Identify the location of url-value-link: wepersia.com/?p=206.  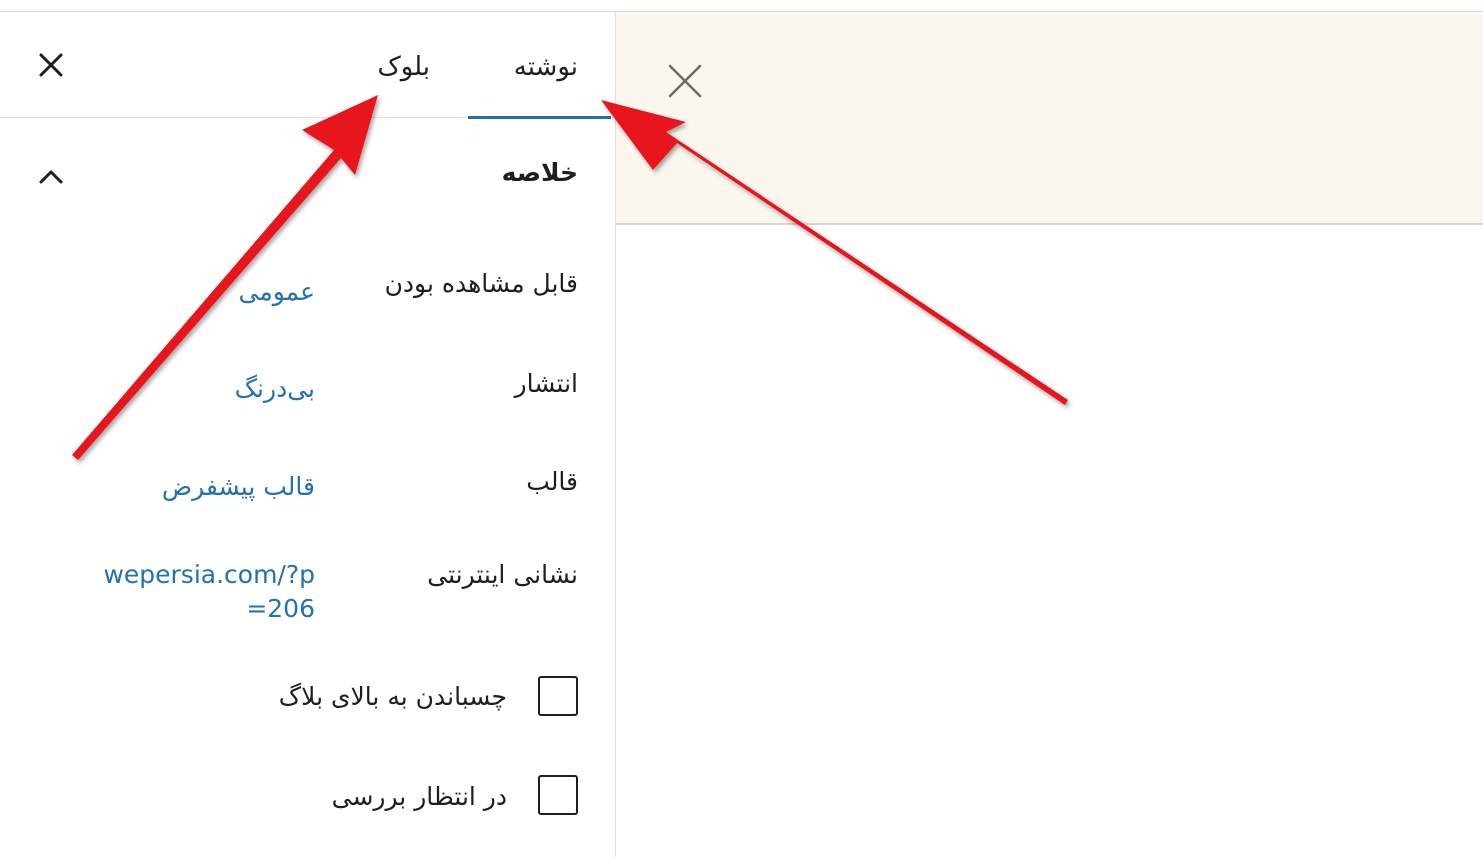
(200, 592).